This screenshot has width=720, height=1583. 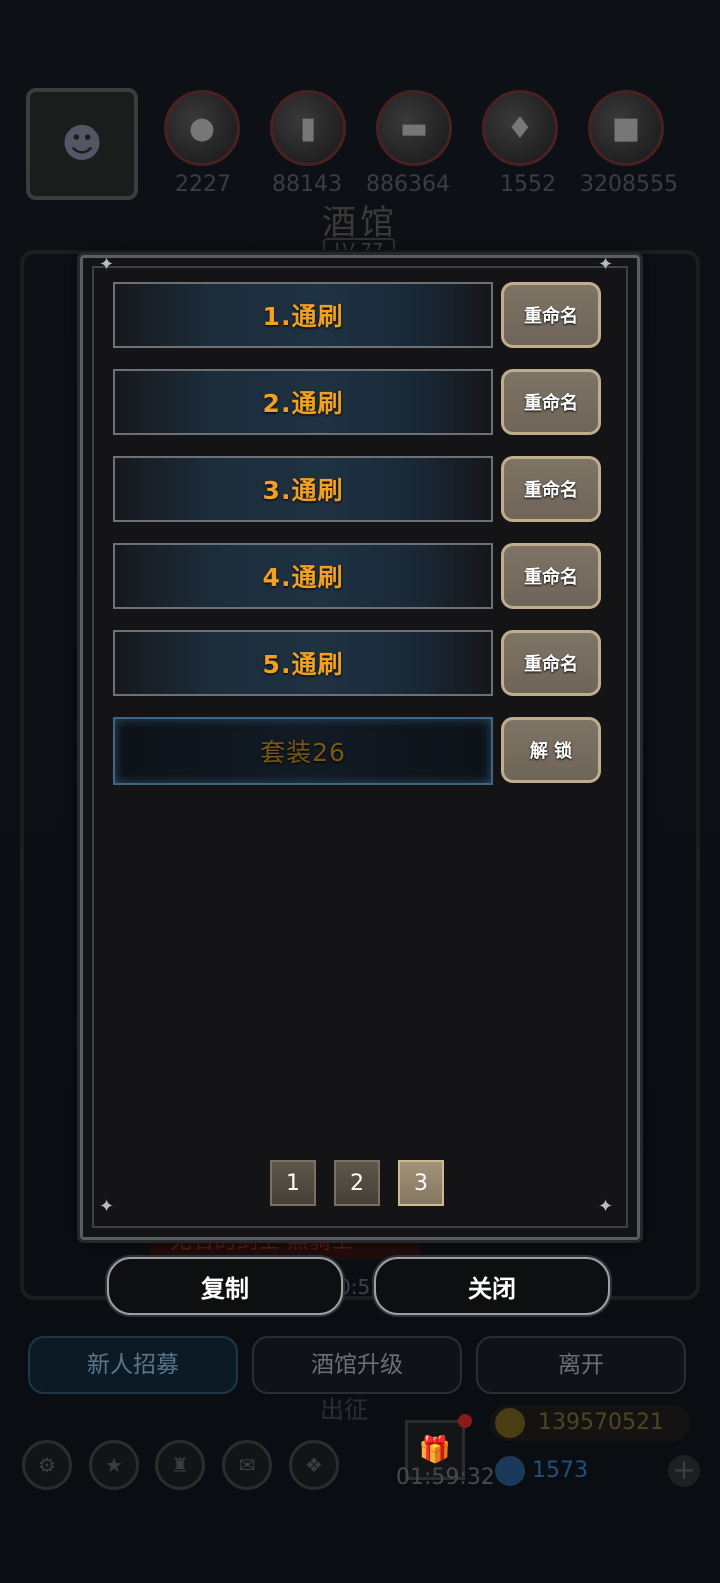 I want to click on add-currency-button: +, so click(x=684, y=1471).